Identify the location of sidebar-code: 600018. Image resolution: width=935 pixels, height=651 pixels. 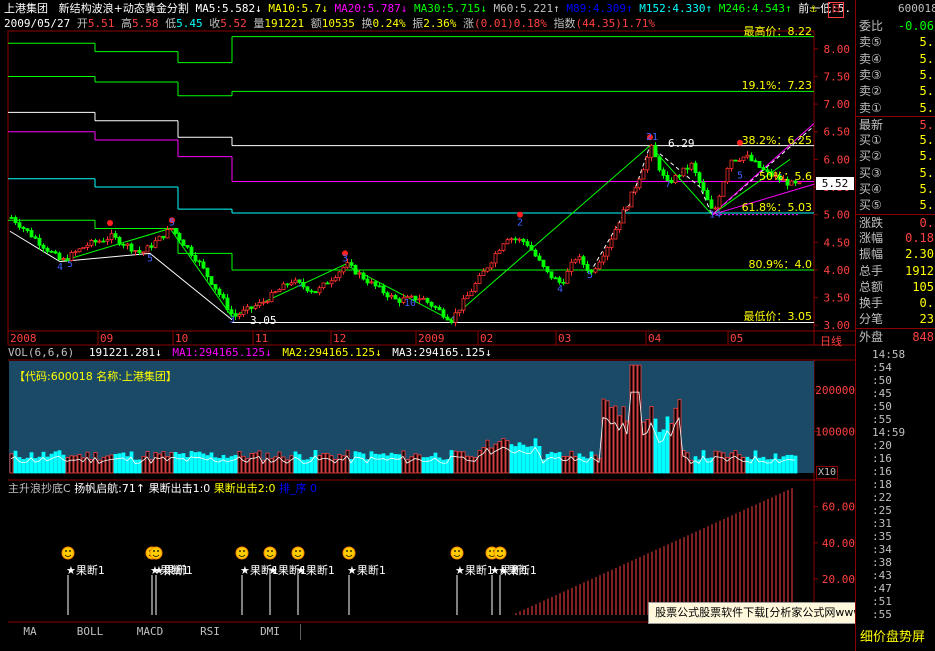
(916, 8).